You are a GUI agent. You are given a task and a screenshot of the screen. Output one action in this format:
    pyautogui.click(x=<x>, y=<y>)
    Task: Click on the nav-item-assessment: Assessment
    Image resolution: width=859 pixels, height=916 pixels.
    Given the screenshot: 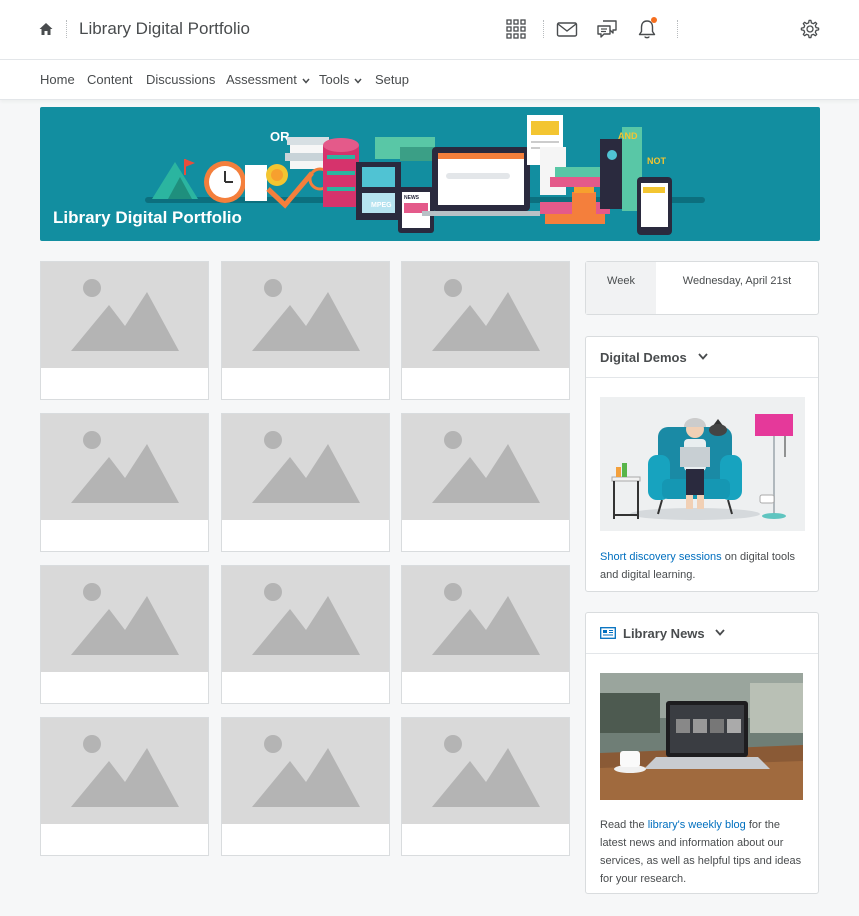 What is the action you would take?
    pyautogui.click(x=268, y=79)
    